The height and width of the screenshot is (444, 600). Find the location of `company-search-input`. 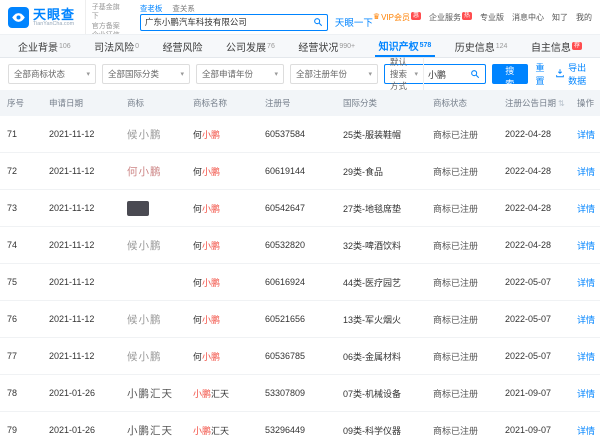

company-search-input is located at coordinates (228, 22).